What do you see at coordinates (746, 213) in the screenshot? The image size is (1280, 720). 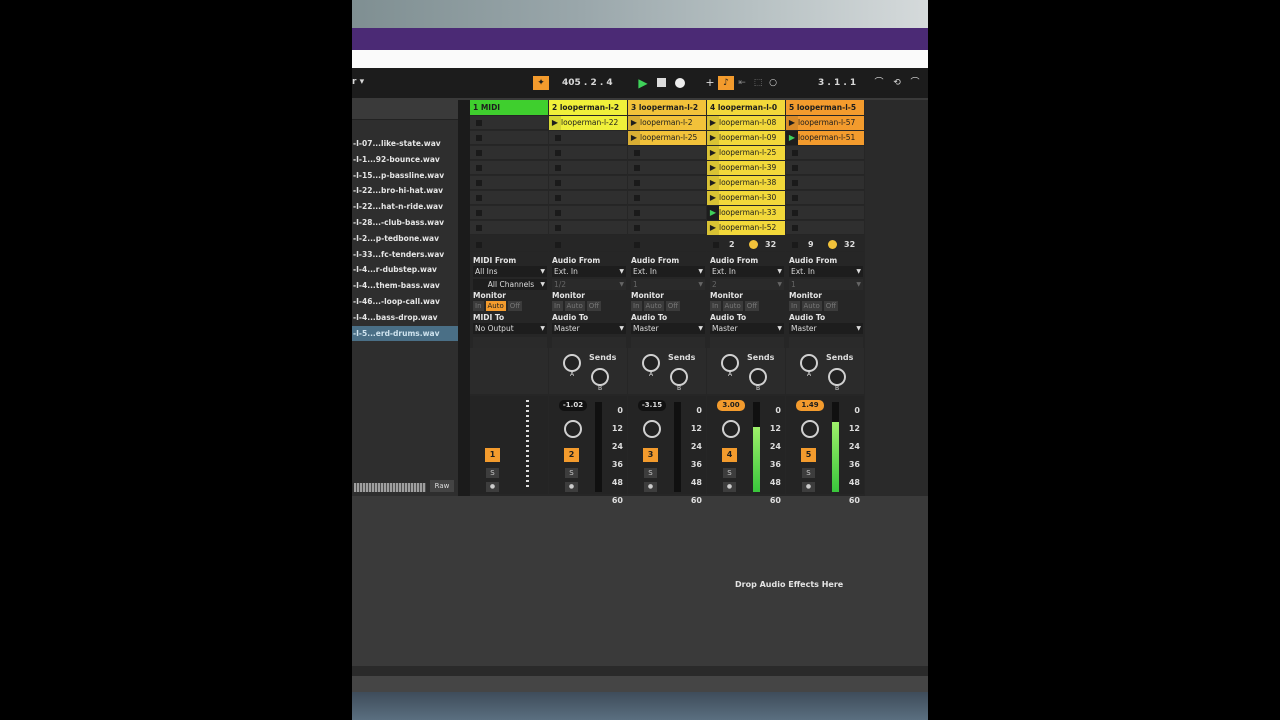 I see `clip-slot: ▶ looperman-l-33` at bounding box center [746, 213].